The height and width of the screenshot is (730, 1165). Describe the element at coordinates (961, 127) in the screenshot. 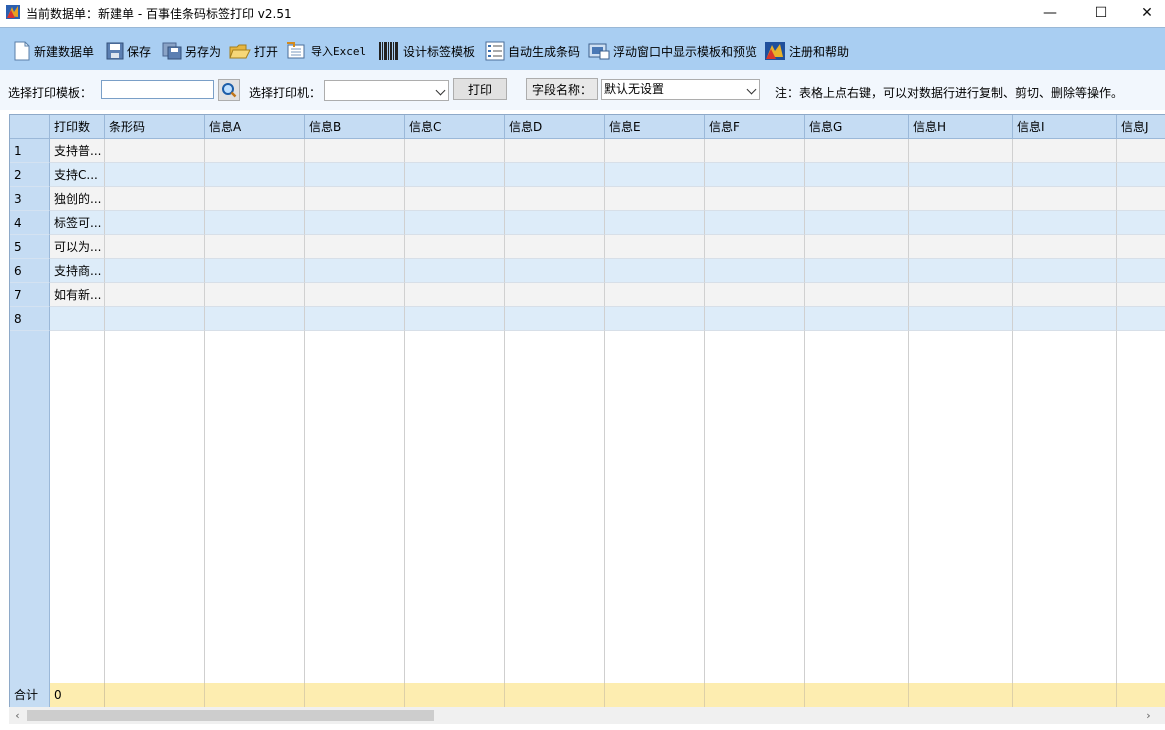

I see `column-header: 信息H` at that location.